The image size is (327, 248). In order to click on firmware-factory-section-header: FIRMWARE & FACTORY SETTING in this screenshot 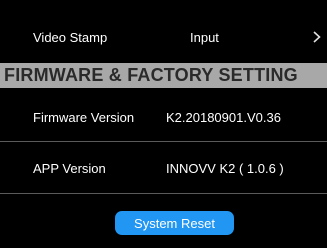, I will do `click(163, 75)`.